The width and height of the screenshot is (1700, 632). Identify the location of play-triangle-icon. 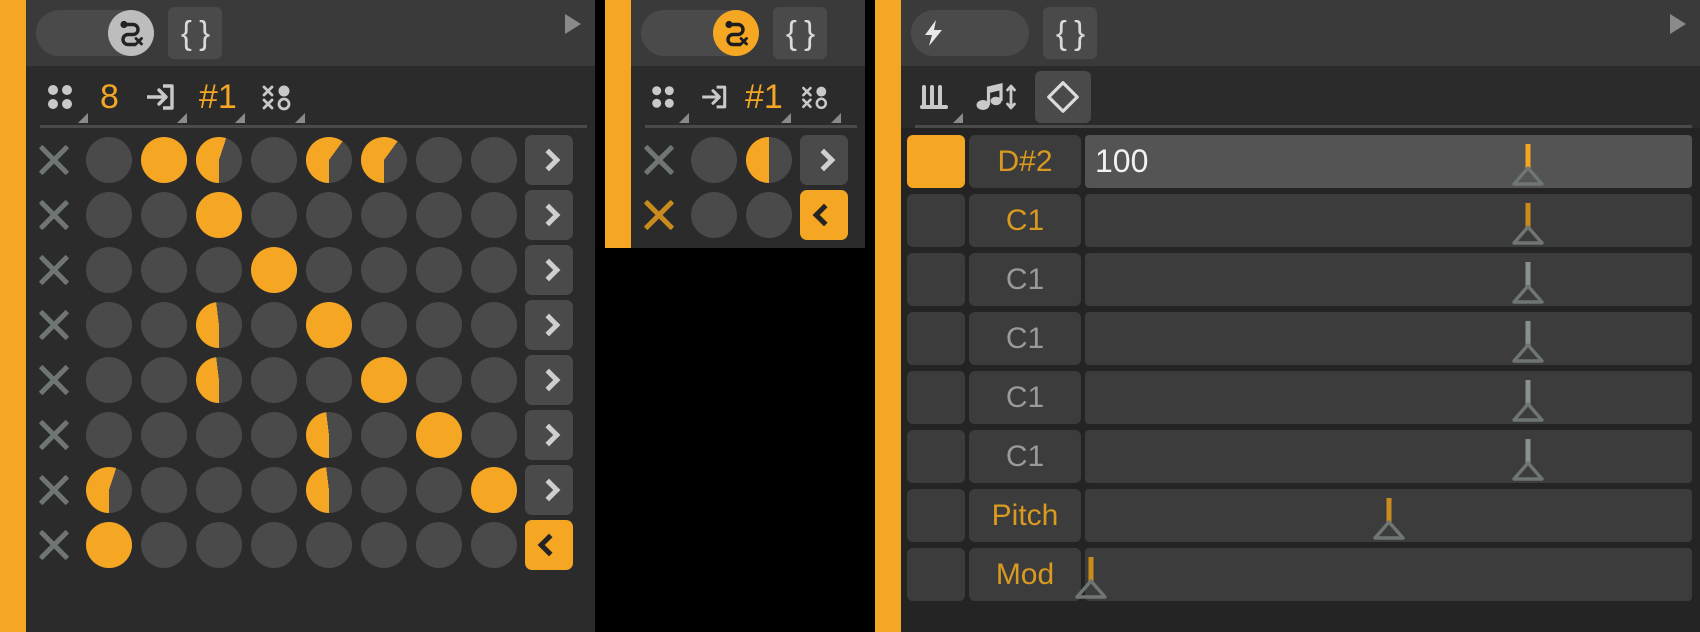
(1678, 24).